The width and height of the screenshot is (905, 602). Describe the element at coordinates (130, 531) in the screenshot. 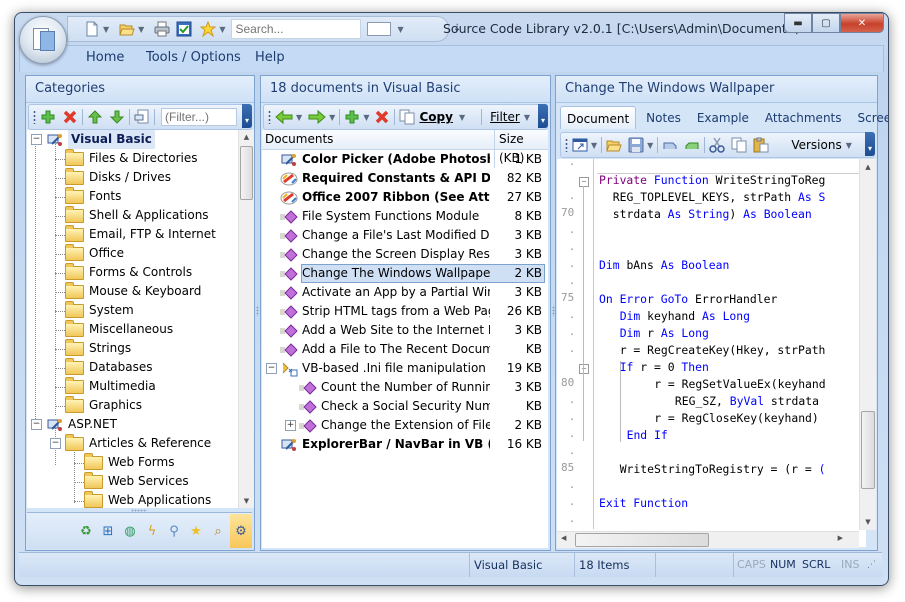

I see `globe-icon: ◍` at that location.